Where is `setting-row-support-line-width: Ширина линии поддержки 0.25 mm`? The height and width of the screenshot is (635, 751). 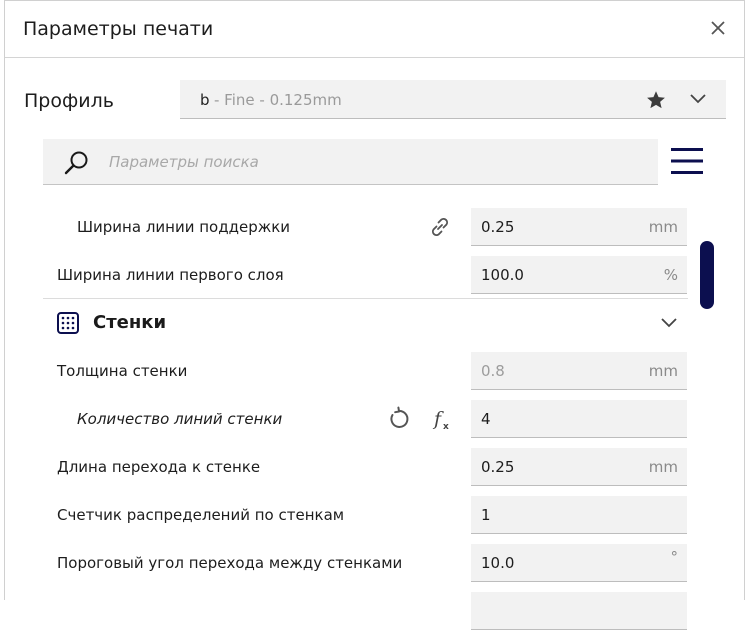 setting-row-support-line-width: Ширина линии поддержки 0.25 mm is located at coordinates (365, 227).